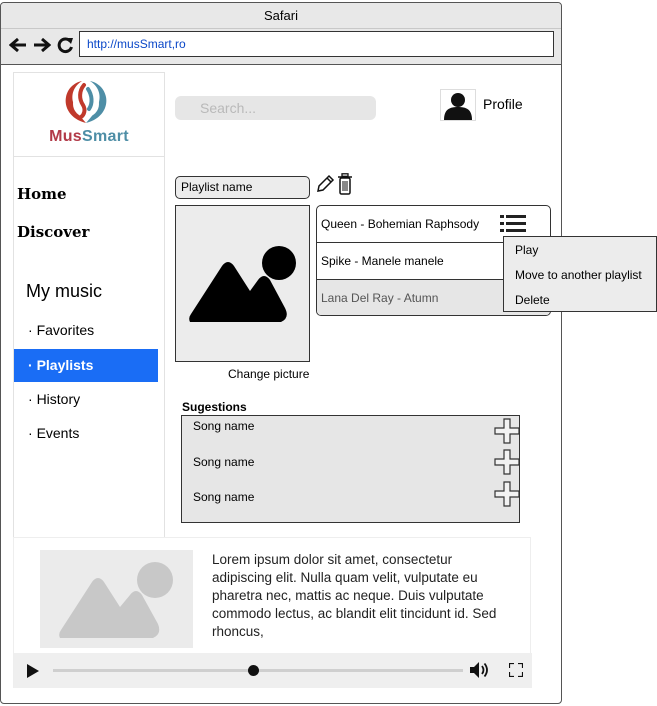 This screenshot has width=657, height=706. Describe the element at coordinates (503, 104) in the screenshot. I see `profile-label: Profile` at that location.